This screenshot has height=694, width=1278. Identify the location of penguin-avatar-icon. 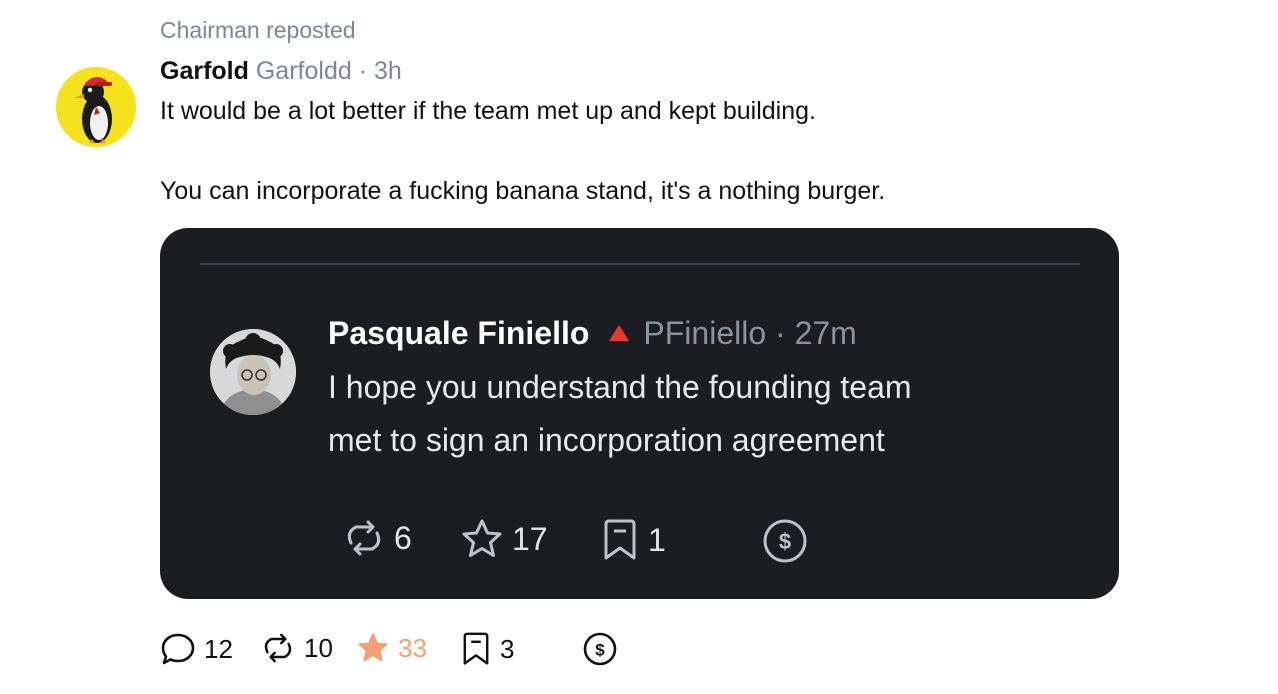
(96, 107).